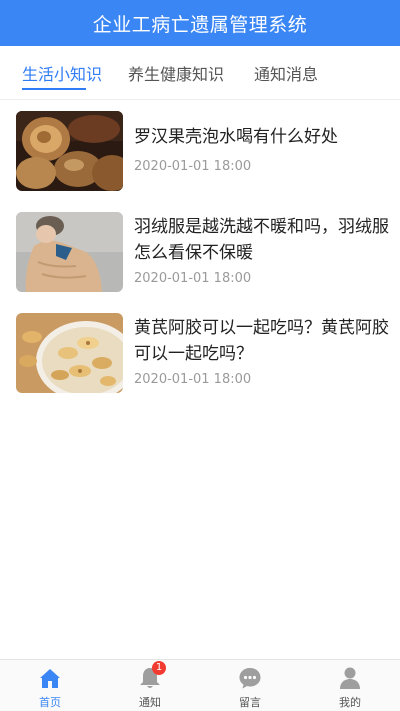 This screenshot has width=400, height=711. Describe the element at coordinates (261, 240) in the screenshot. I see `article-title: 羽绒服是越洗越不暖和吗，羽绒服怎么看保不保暖` at that location.